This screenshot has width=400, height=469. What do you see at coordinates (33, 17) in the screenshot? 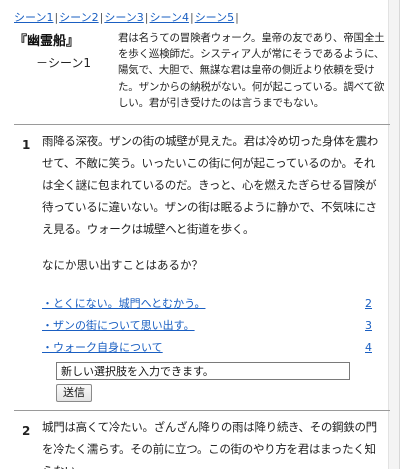
I see `scene-link-1: シーン1` at bounding box center [33, 17].